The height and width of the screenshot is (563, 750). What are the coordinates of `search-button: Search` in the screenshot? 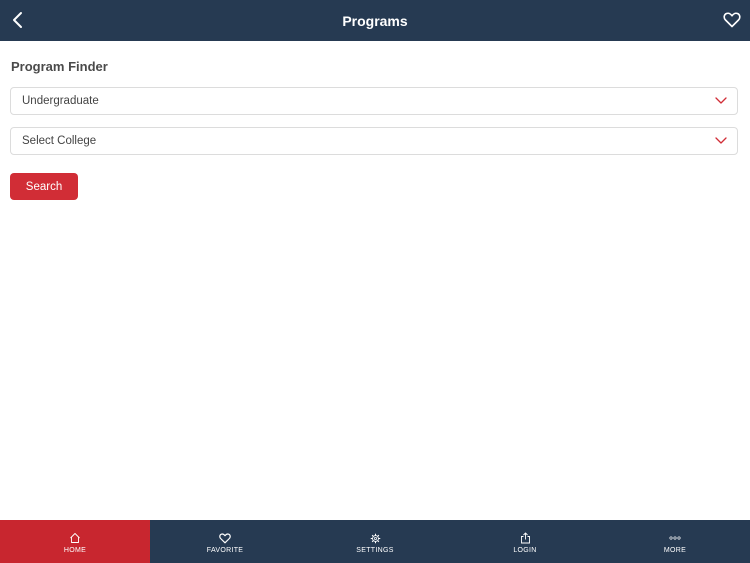 It's located at (44, 186).